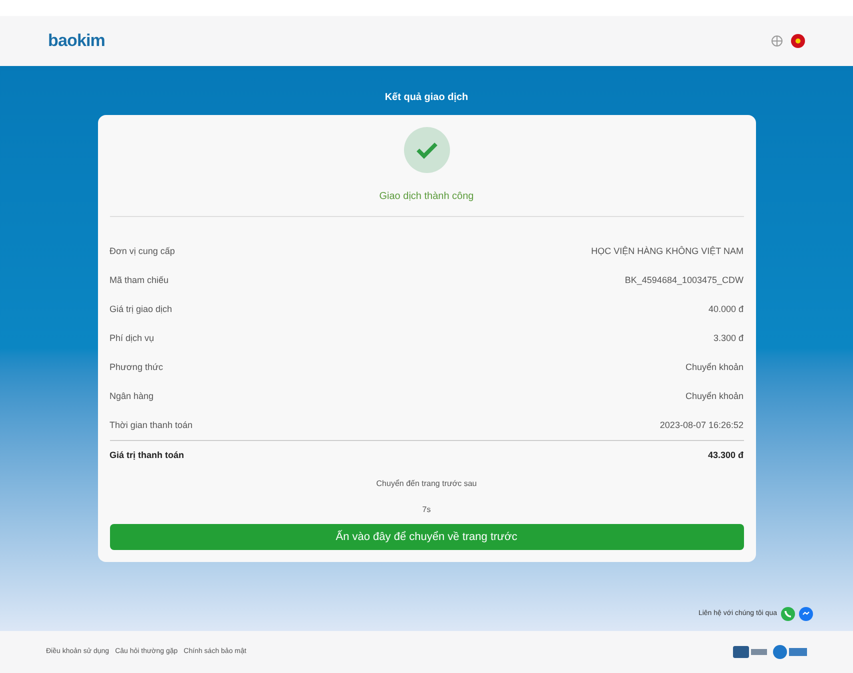  What do you see at coordinates (684, 280) in the screenshot?
I see `detail-value: BK_4594684_1003475_CDW` at bounding box center [684, 280].